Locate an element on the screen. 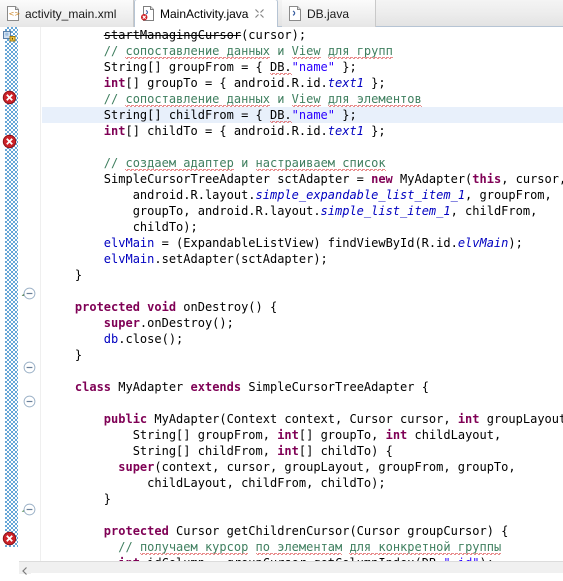 This screenshot has width=563, height=581. tab-label: DB.java is located at coordinates (328, 13).